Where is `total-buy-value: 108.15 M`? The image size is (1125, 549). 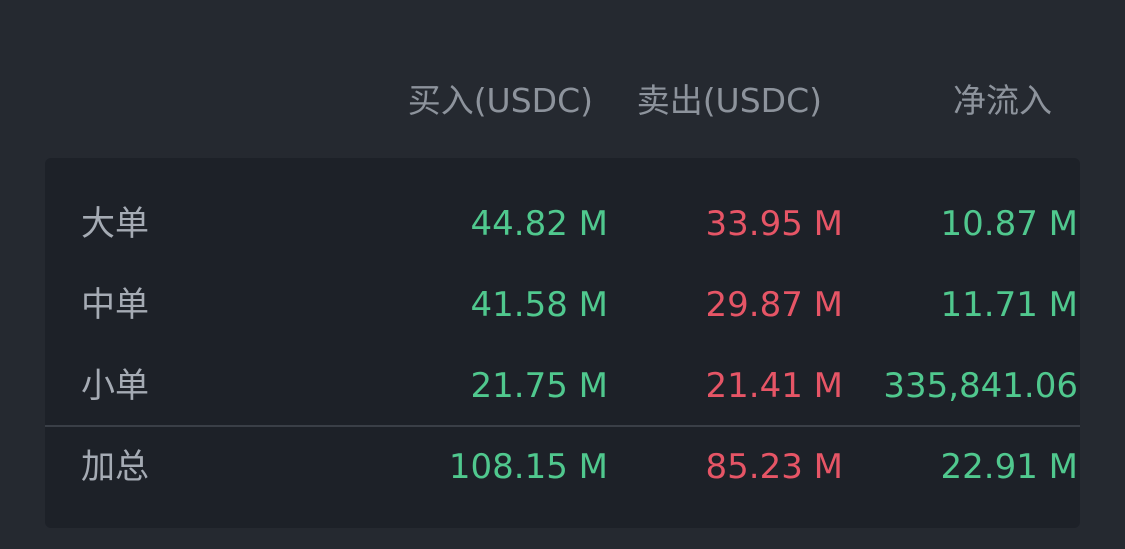
total-buy-value: 108.15 M is located at coordinates (528, 467).